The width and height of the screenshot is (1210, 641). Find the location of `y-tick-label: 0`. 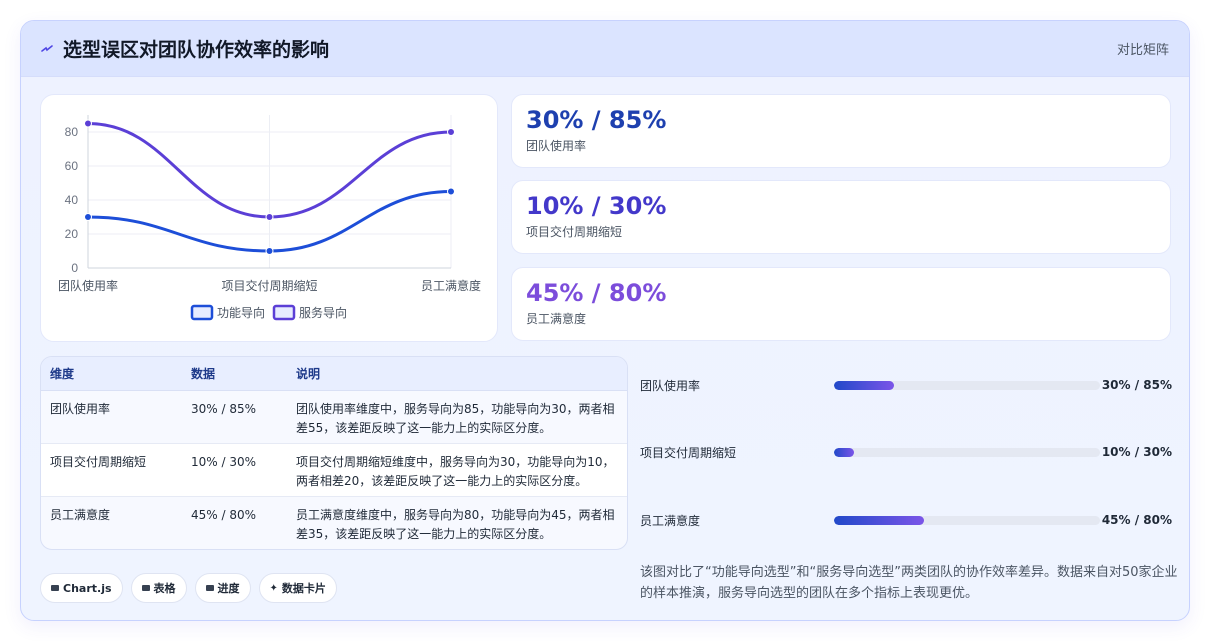

y-tick-label: 0 is located at coordinates (74, 268).